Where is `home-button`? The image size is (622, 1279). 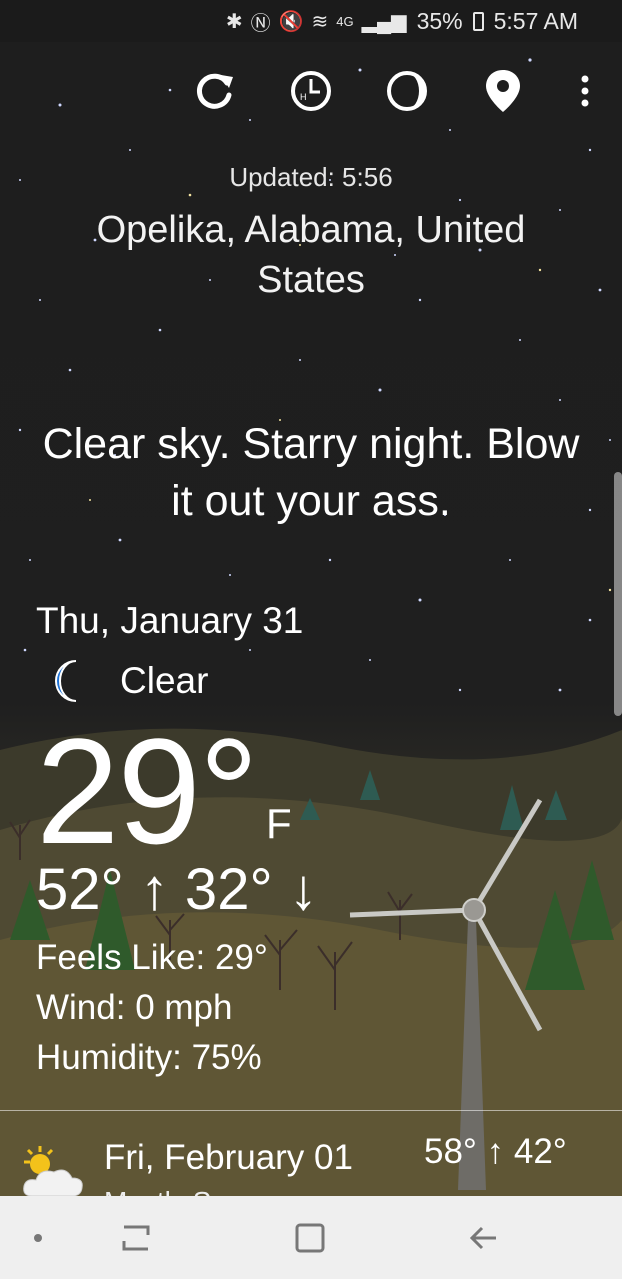
home-button is located at coordinates (310, 1238).